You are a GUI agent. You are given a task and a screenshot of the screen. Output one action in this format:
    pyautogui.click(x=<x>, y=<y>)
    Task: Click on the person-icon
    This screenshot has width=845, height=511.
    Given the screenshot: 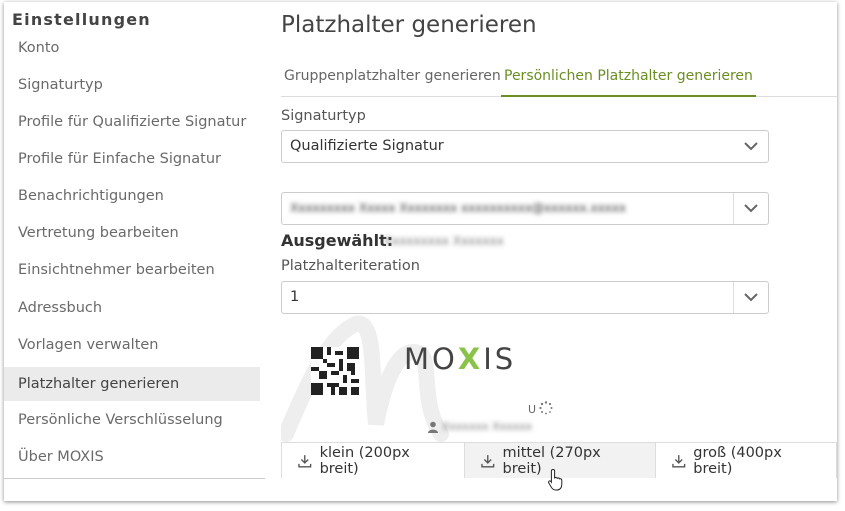 What is the action you would take?
    pyautogui.click(x=433, y=427)
    